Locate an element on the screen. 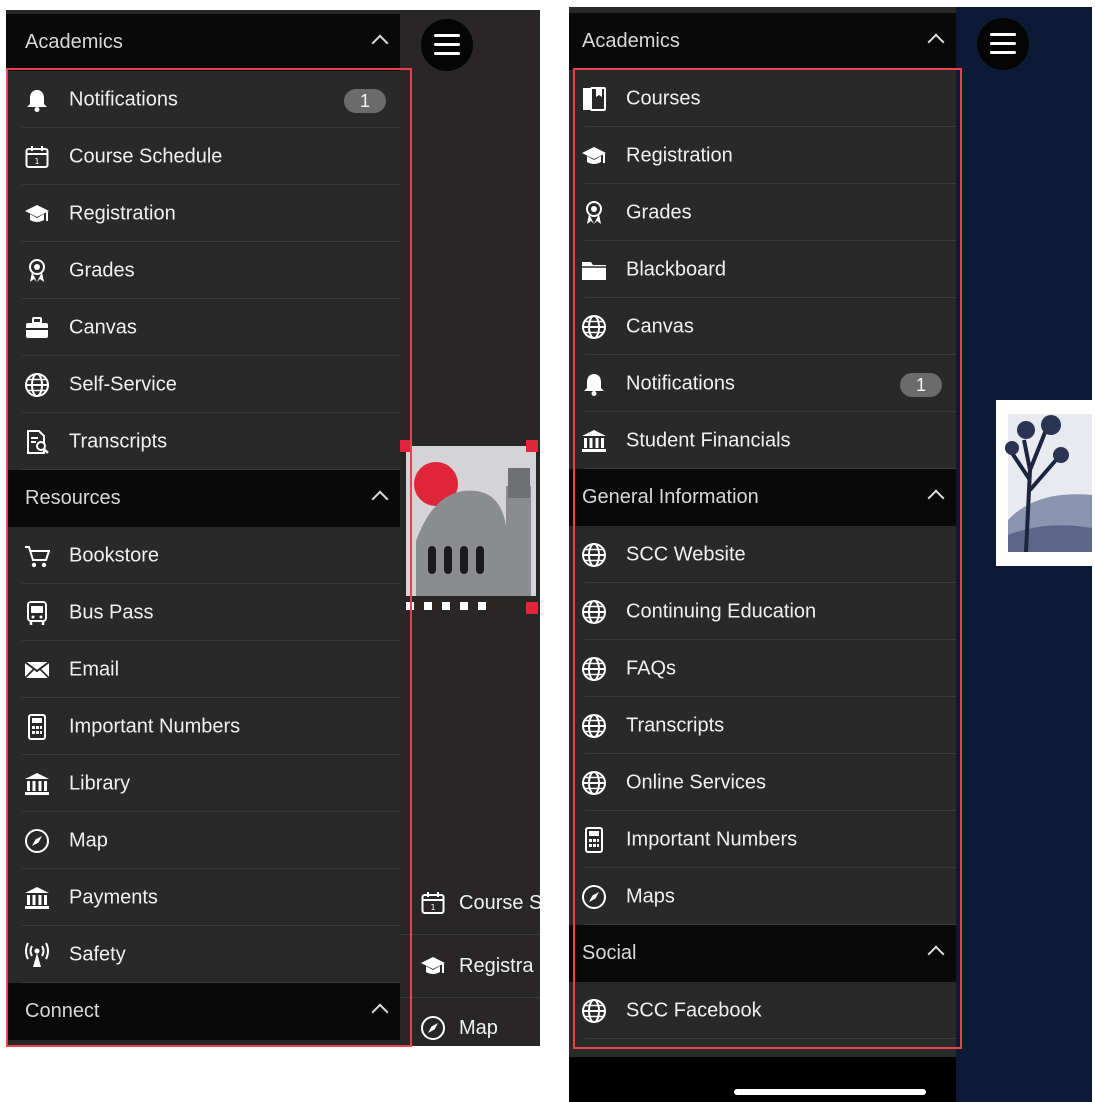 Image resolution: width=1095 pixels, height=1102 pixels. menu-item-label: Library is located at coordinates (100, 783).